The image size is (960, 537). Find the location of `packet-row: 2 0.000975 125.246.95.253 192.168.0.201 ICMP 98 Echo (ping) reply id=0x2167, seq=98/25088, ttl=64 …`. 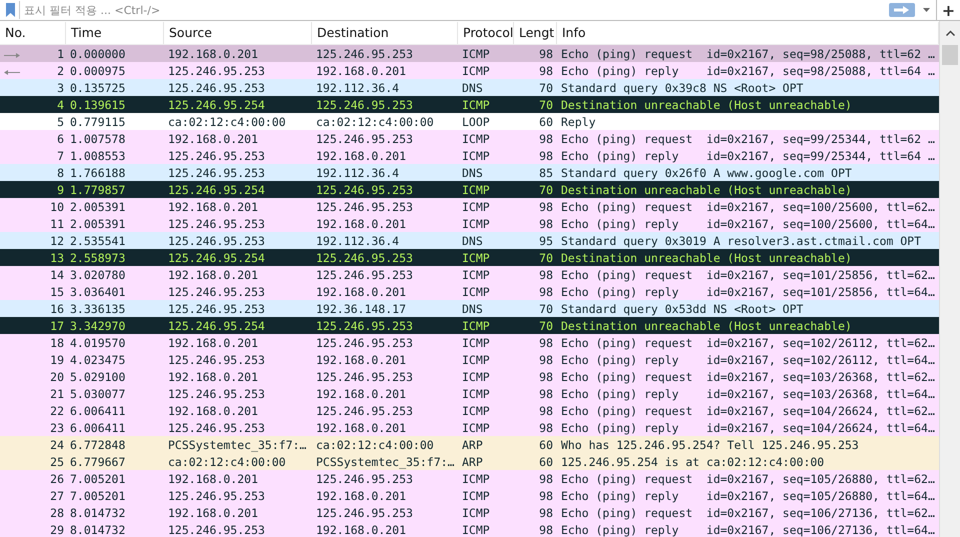

packet-row: 2 0.000975 125.246.95.253 192.168.0.201 ICMP 98 Echo (ping) reply id=0x2167, seq=98/25088, ttl=64 … is located at coordinates (470, 70).